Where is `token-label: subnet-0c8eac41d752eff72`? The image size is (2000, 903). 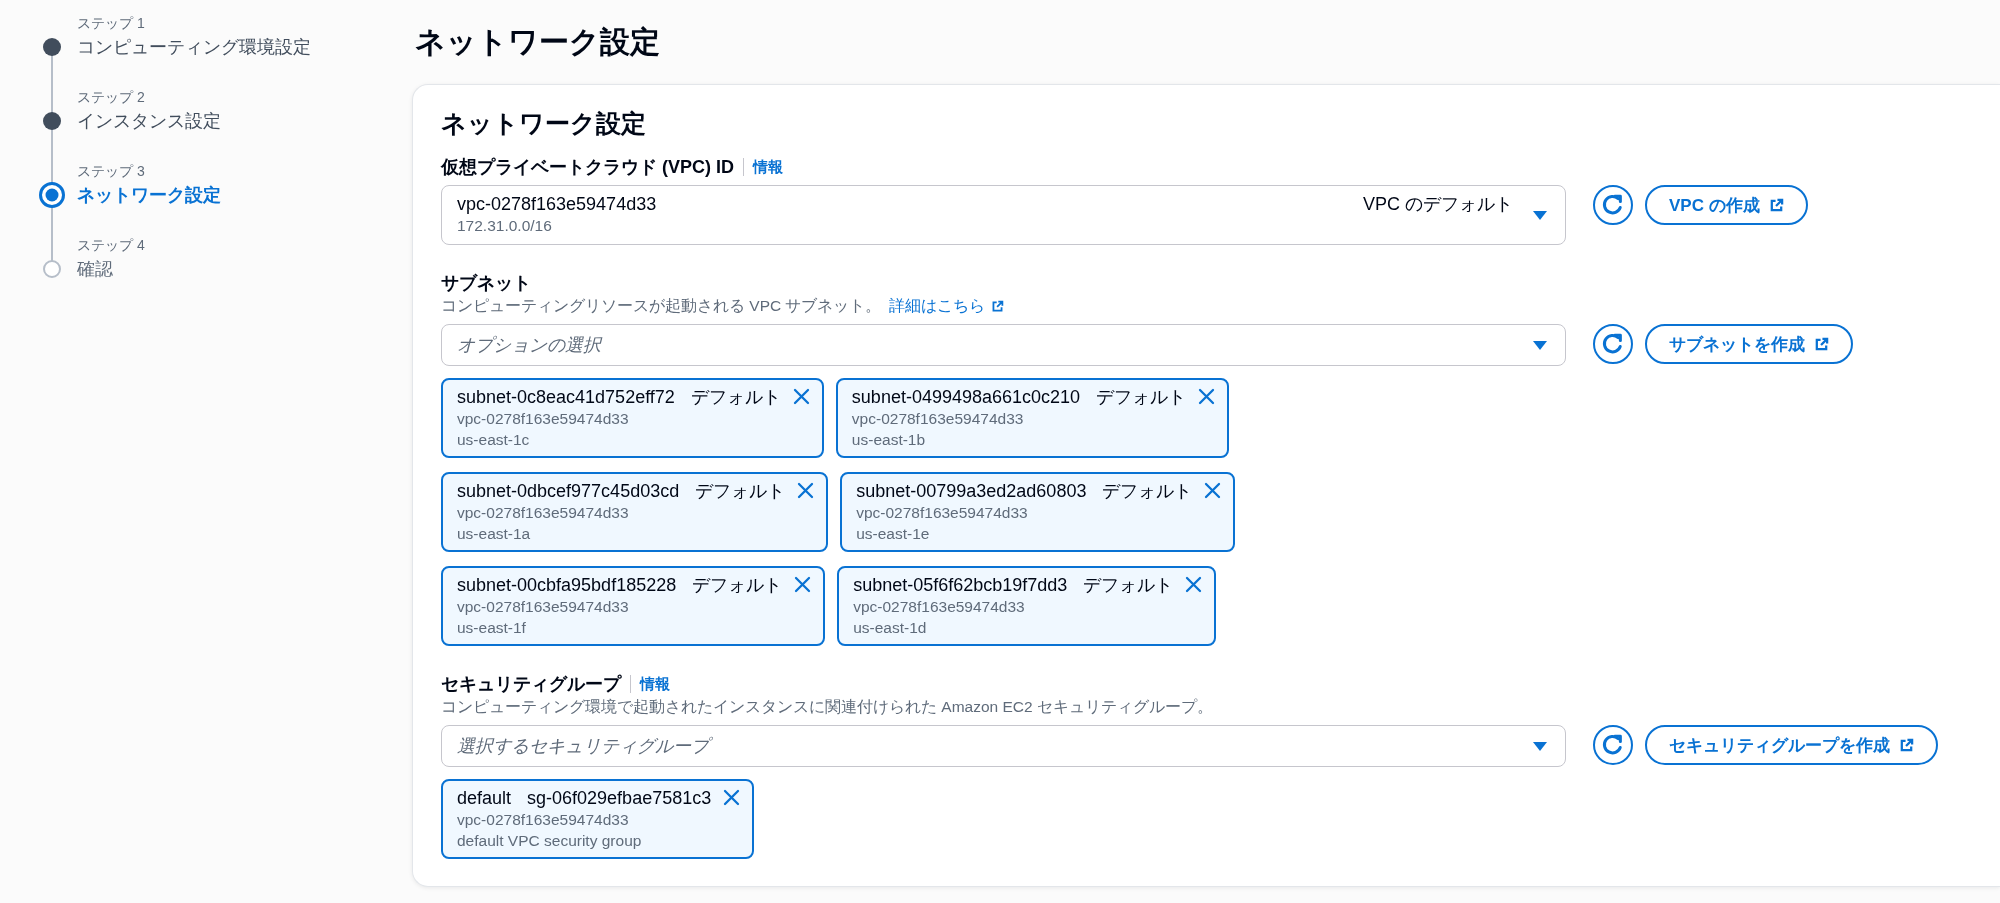
token-label: subnet-0c8eac41d752eff72 is located at coordinates (566, 397).